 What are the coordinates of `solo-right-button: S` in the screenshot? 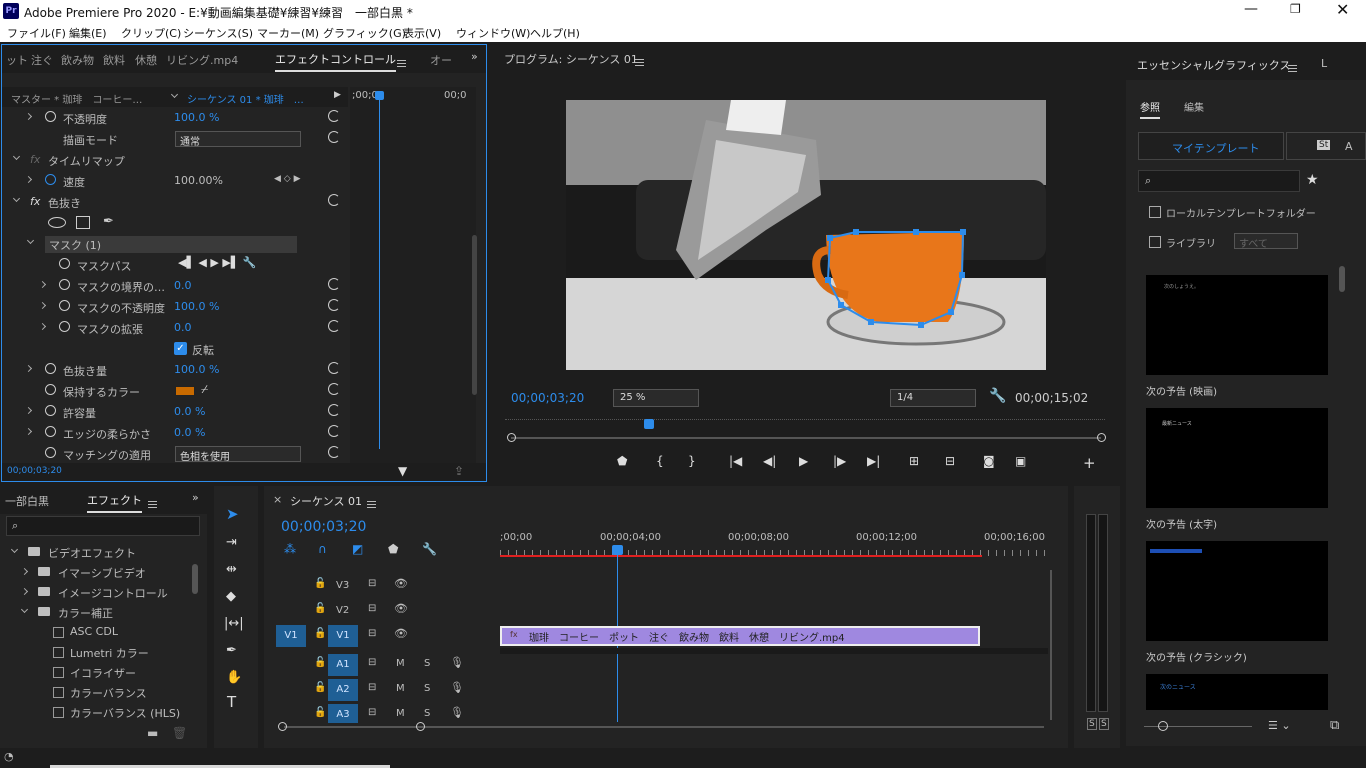 It's located at (1104, 724).